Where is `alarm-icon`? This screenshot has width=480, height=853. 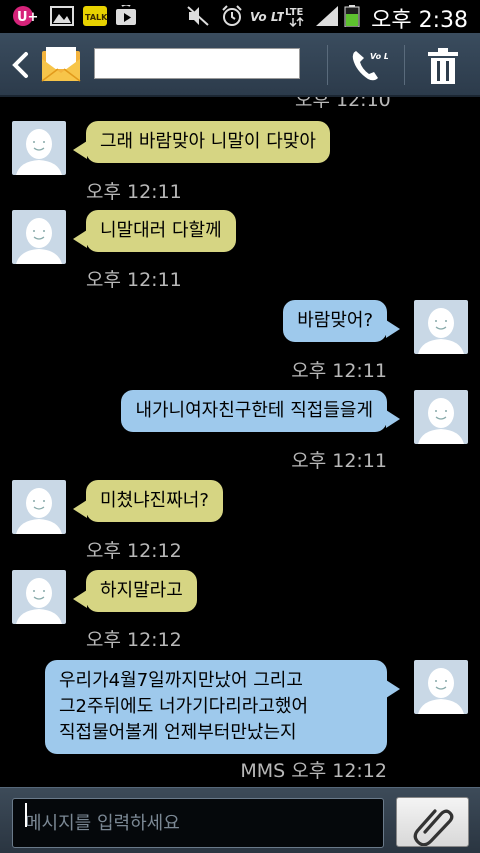
alarm-icon is located at coordinates (232, 15).